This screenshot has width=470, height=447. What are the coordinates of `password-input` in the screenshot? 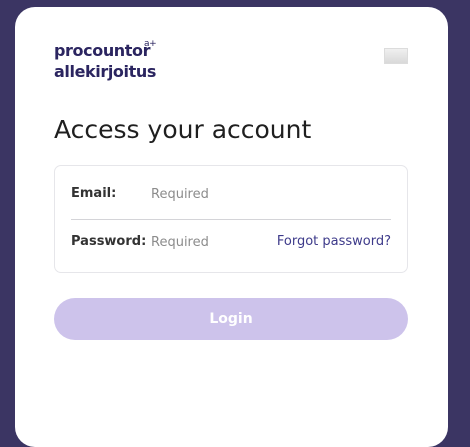 It's located at (211, 242).